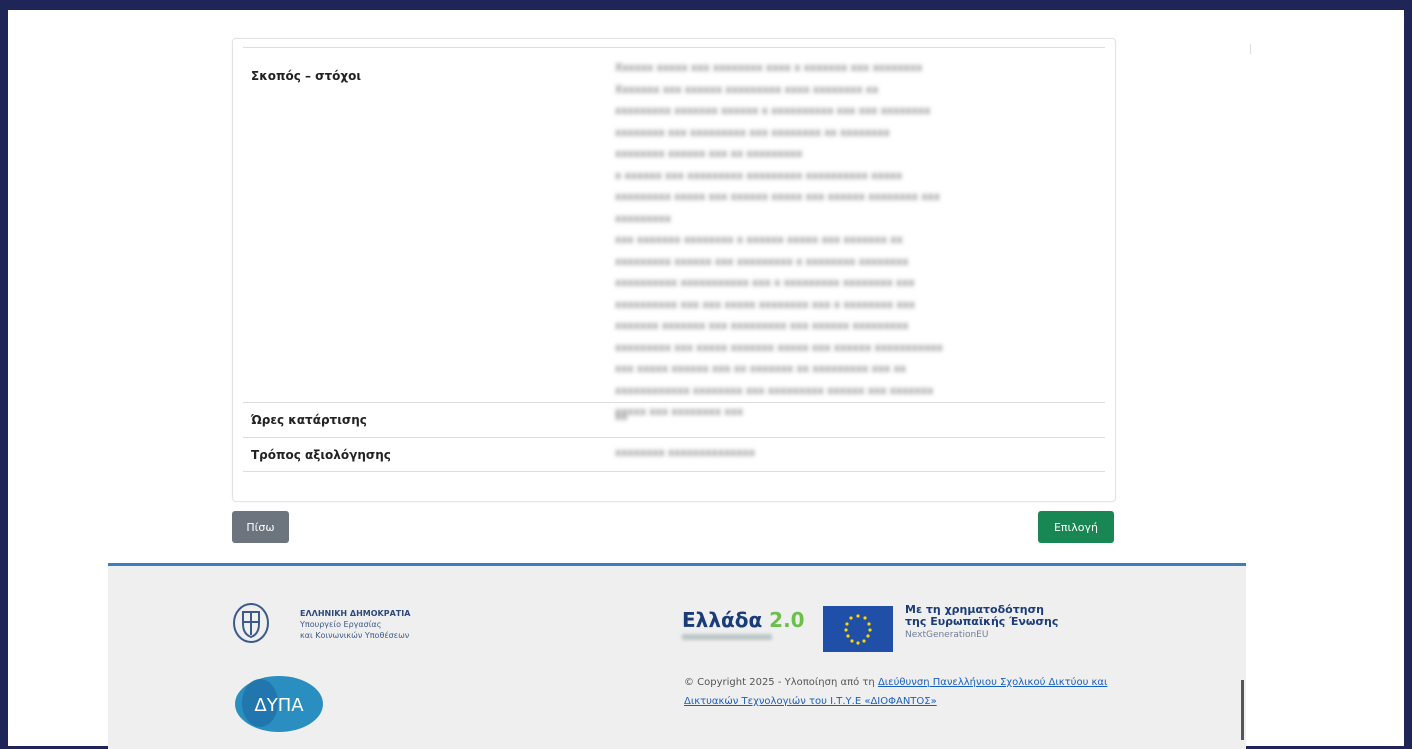  Describe the element at coordinates (309, 420) in the screenshot. I see `hours-label: Ώρες κατάρτισης` at that location.